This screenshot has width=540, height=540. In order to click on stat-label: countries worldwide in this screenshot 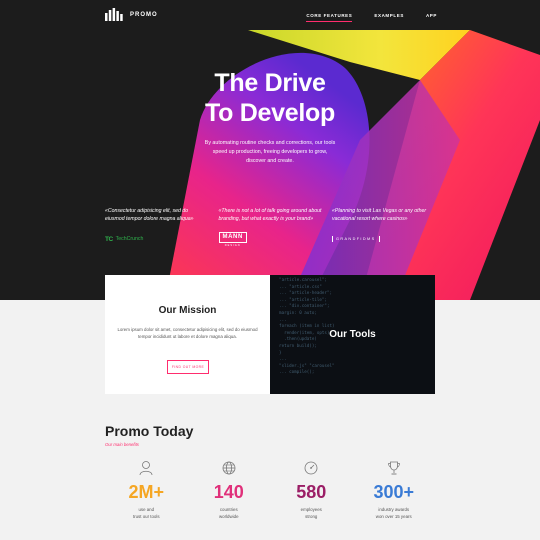, I will do `click(229, 513)`.